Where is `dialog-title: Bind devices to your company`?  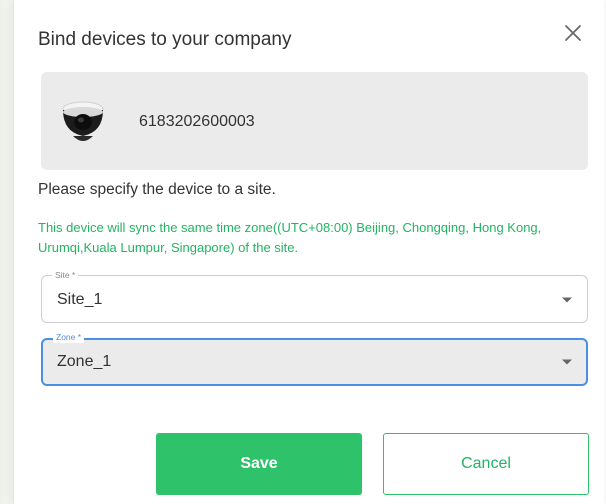 dialog-title: Bind devices to your company is located at coordinates (165, 39).